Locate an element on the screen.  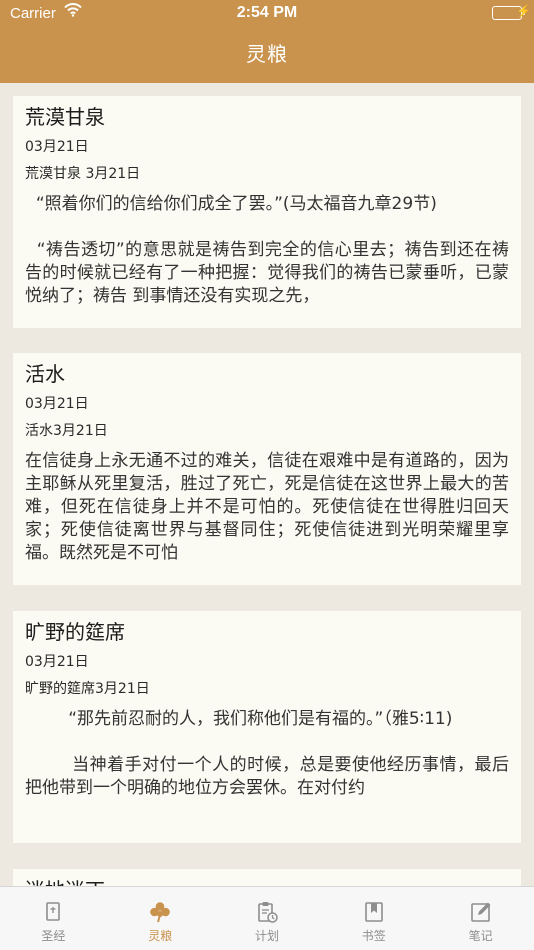
tab-bar: 圣经 灵粮 计划 书签 笔记 is located at coordinates (267, 918).